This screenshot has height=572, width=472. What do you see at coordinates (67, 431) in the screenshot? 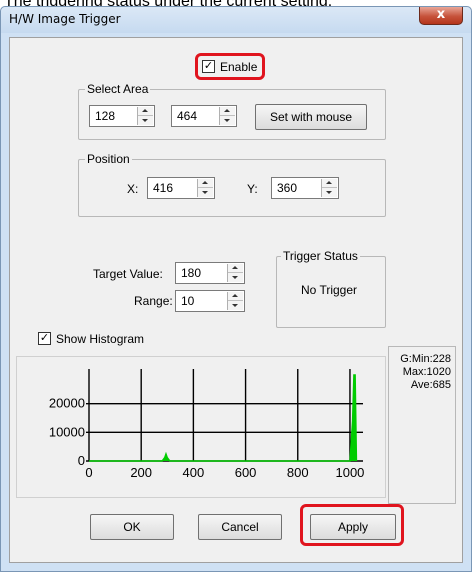
I see `y-tick-label: 10000` at bounding box center [67, 431].